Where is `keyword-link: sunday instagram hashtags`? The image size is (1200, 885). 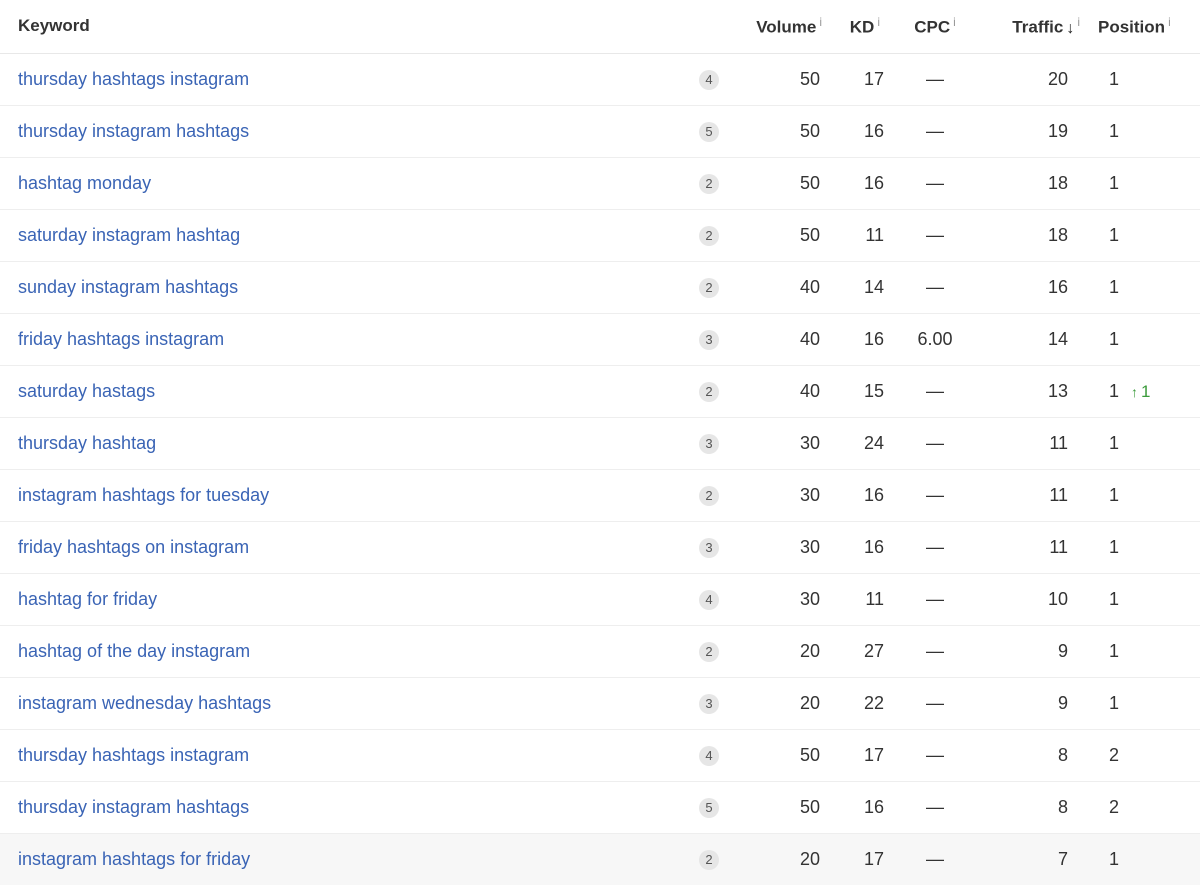 keyword-link: sunday instagram hashtags is located at coordinates (128, 287).